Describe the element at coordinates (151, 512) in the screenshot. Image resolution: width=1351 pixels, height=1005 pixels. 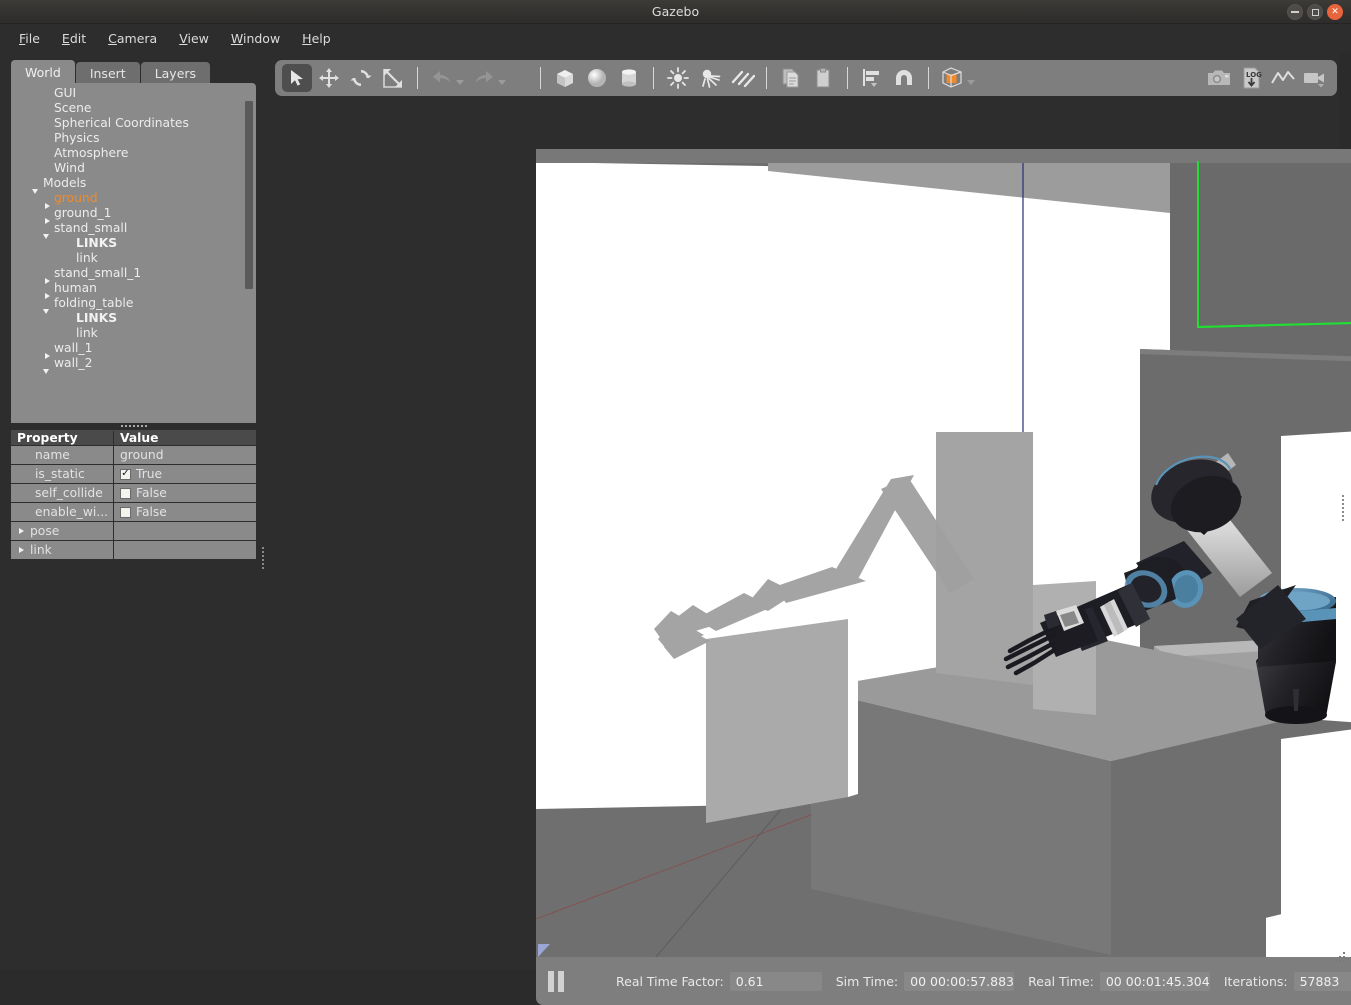
I see `property-value: False` at that location.